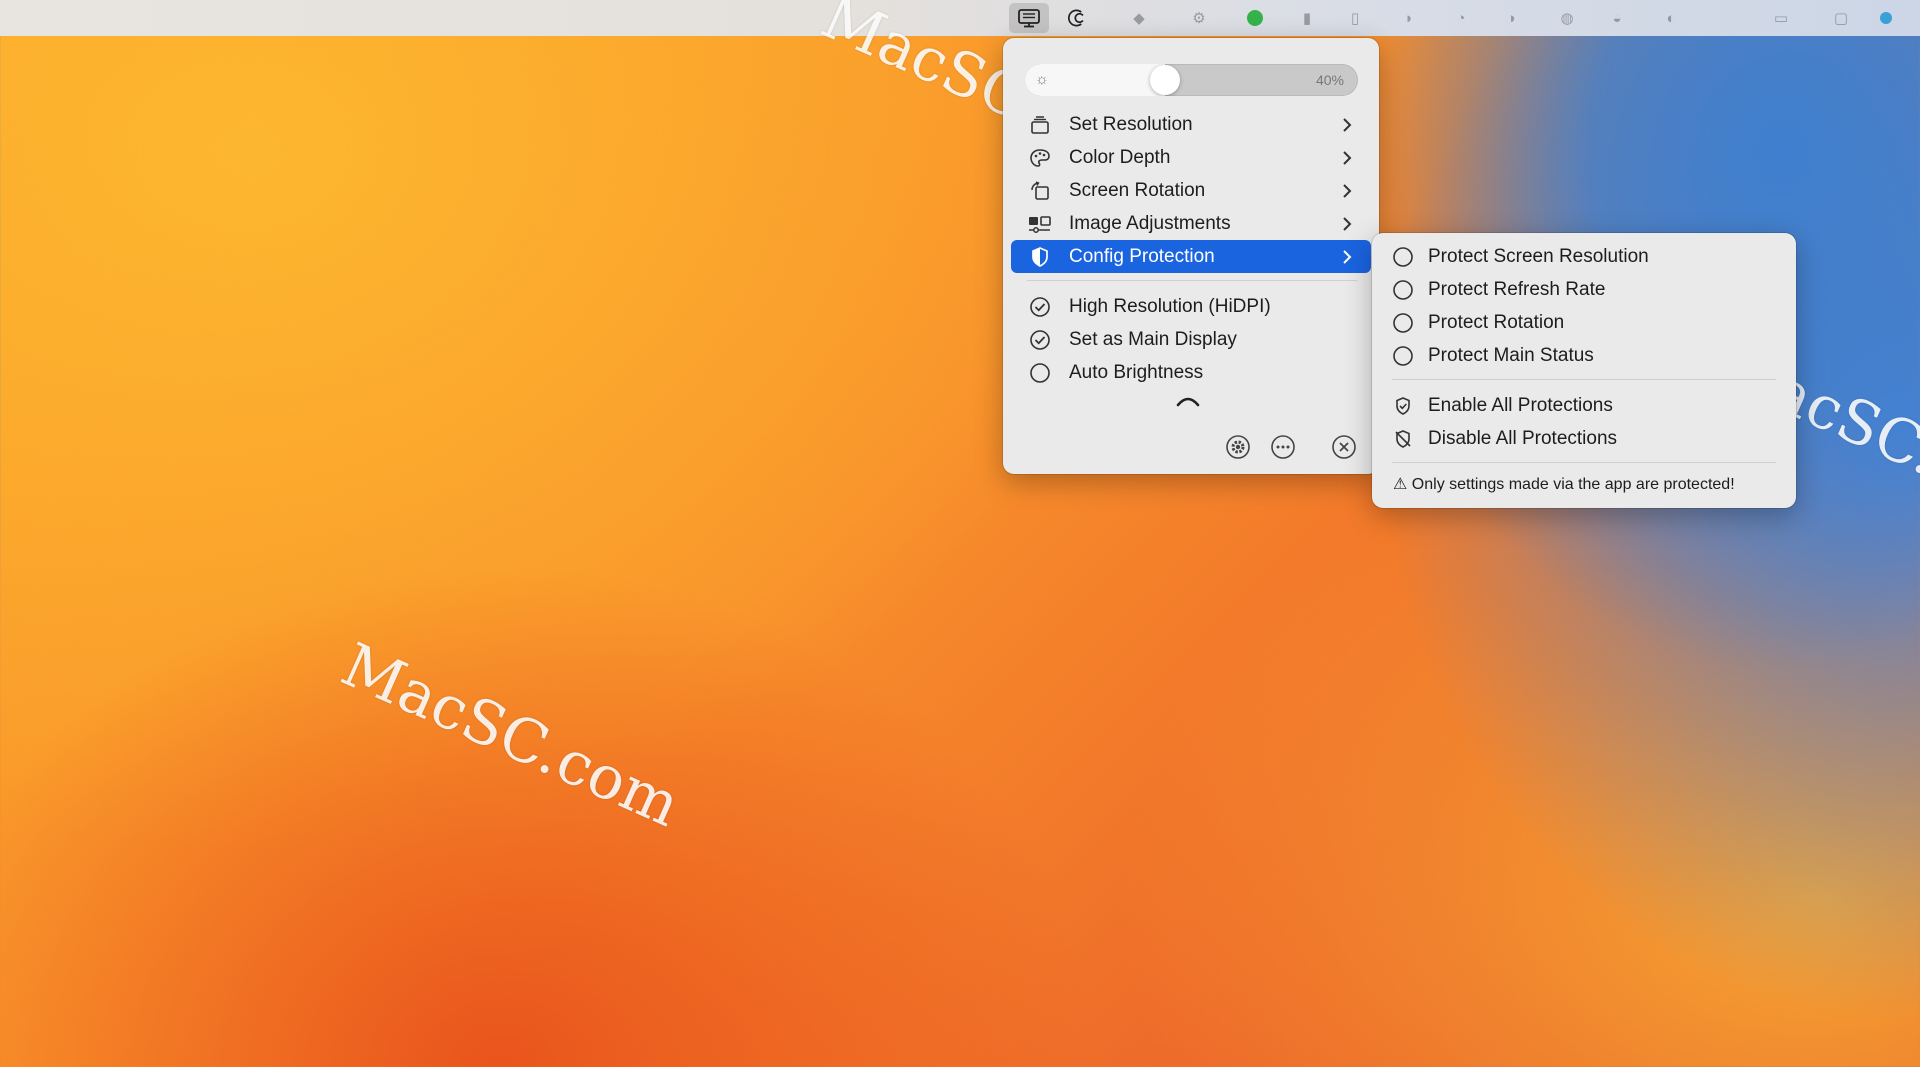  What do you see at coordinates (1403, 439) in the screenshot?
I see `shield-slash-icon` at bounding box center [1403, 439].